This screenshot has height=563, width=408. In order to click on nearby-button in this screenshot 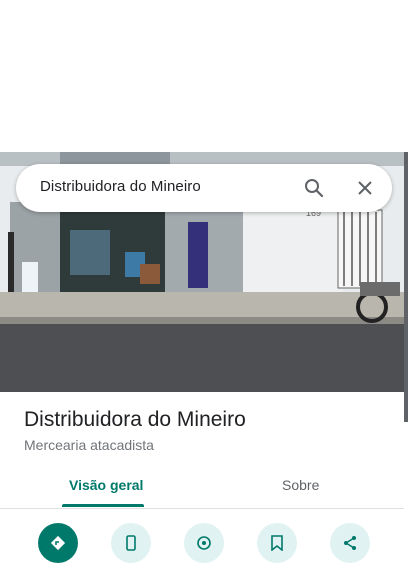, I will do `click(204, 543)`.